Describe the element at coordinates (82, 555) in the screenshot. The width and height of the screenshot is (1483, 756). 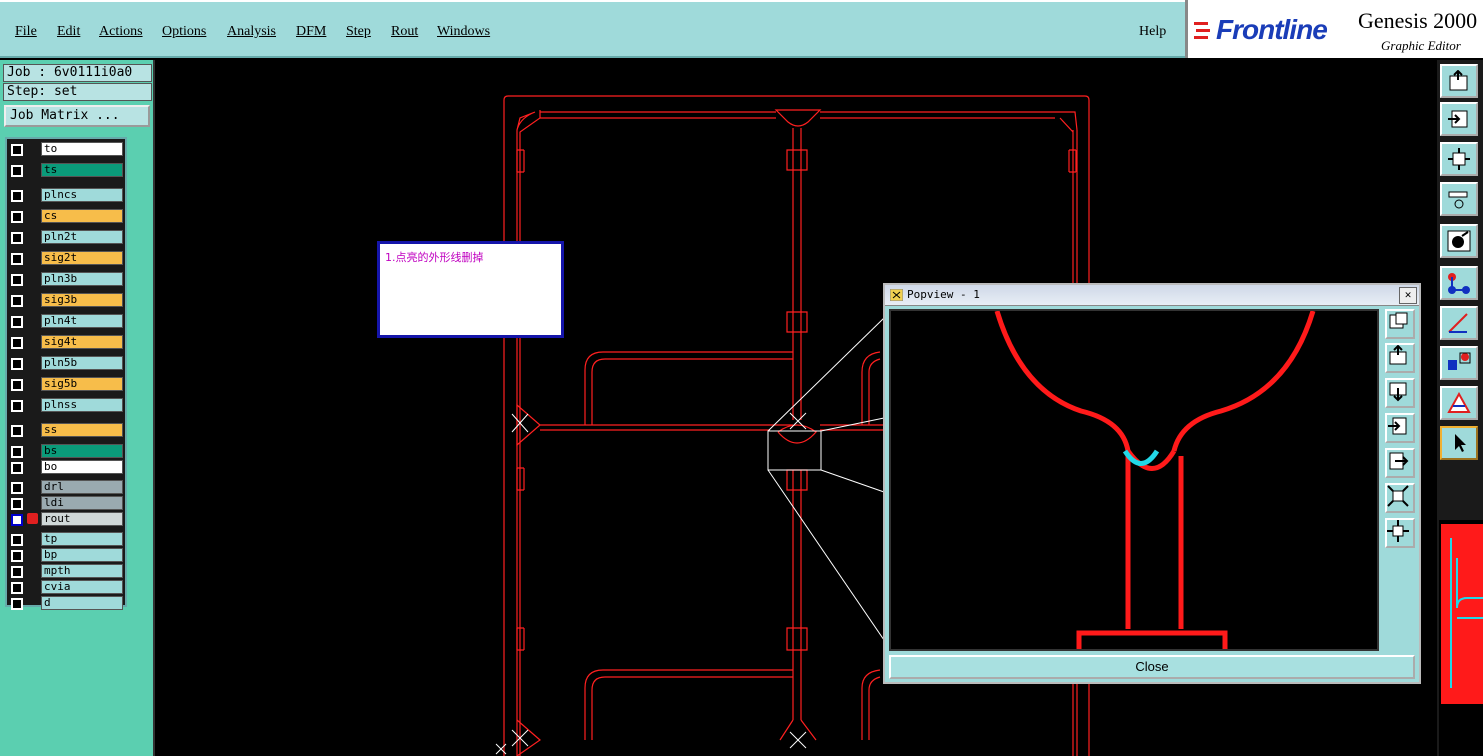
I see `layer-label: bp` at that location.